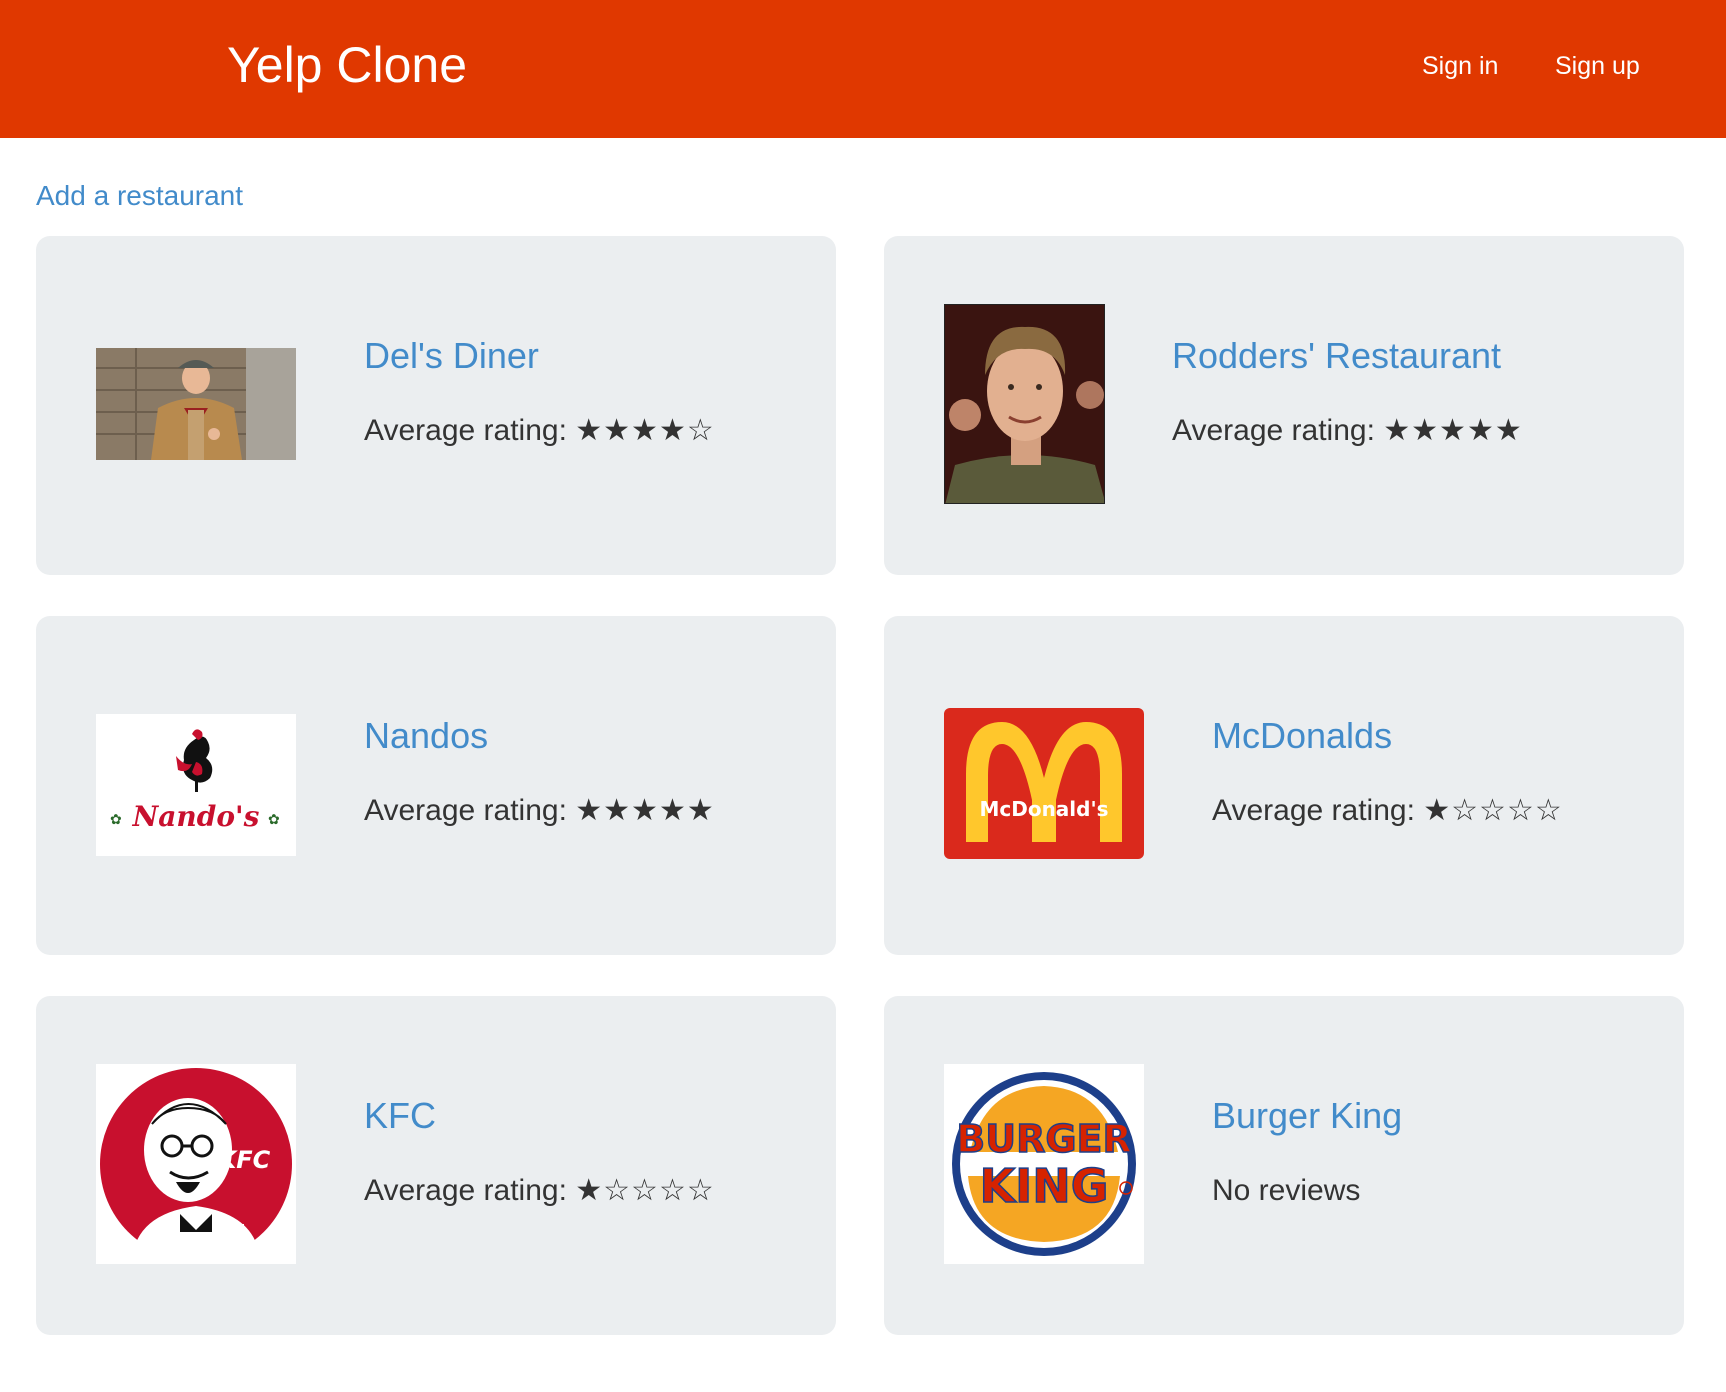  I want to click on restaurant-logo: KFC, so click(196, 1164).